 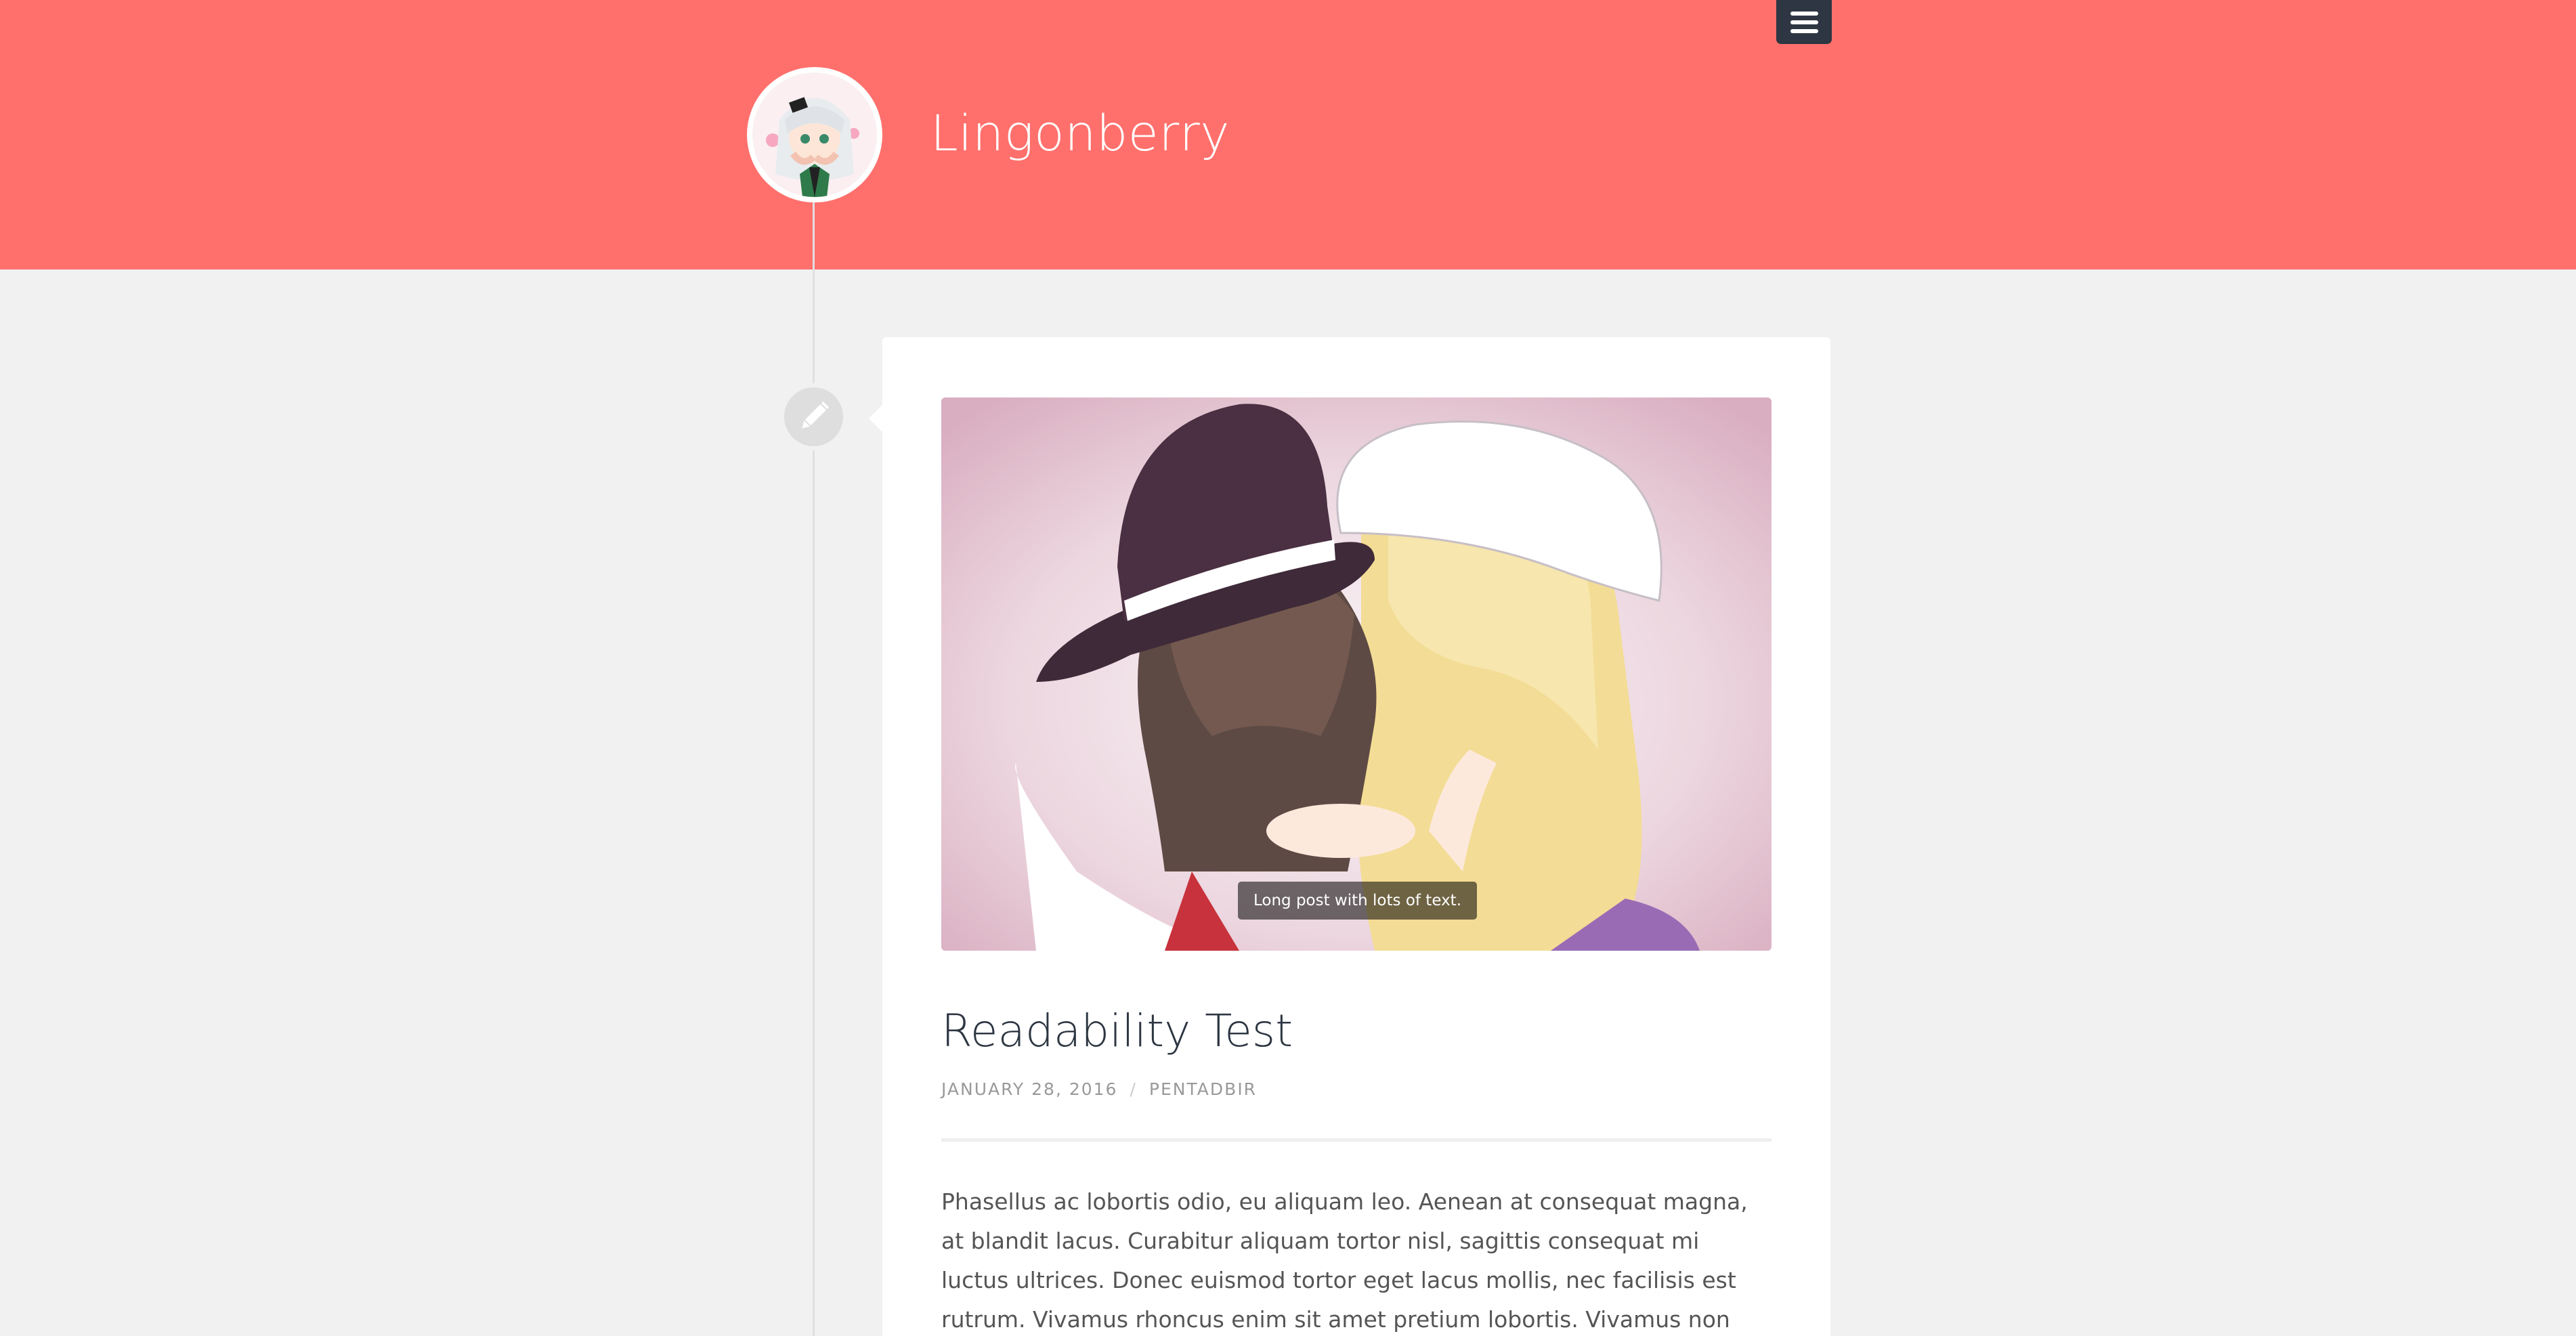 What do you see at coordinates (1080, 134) in the screenshot?
I see `site-title: Lingonberry` at bounding box center [1080, 134].